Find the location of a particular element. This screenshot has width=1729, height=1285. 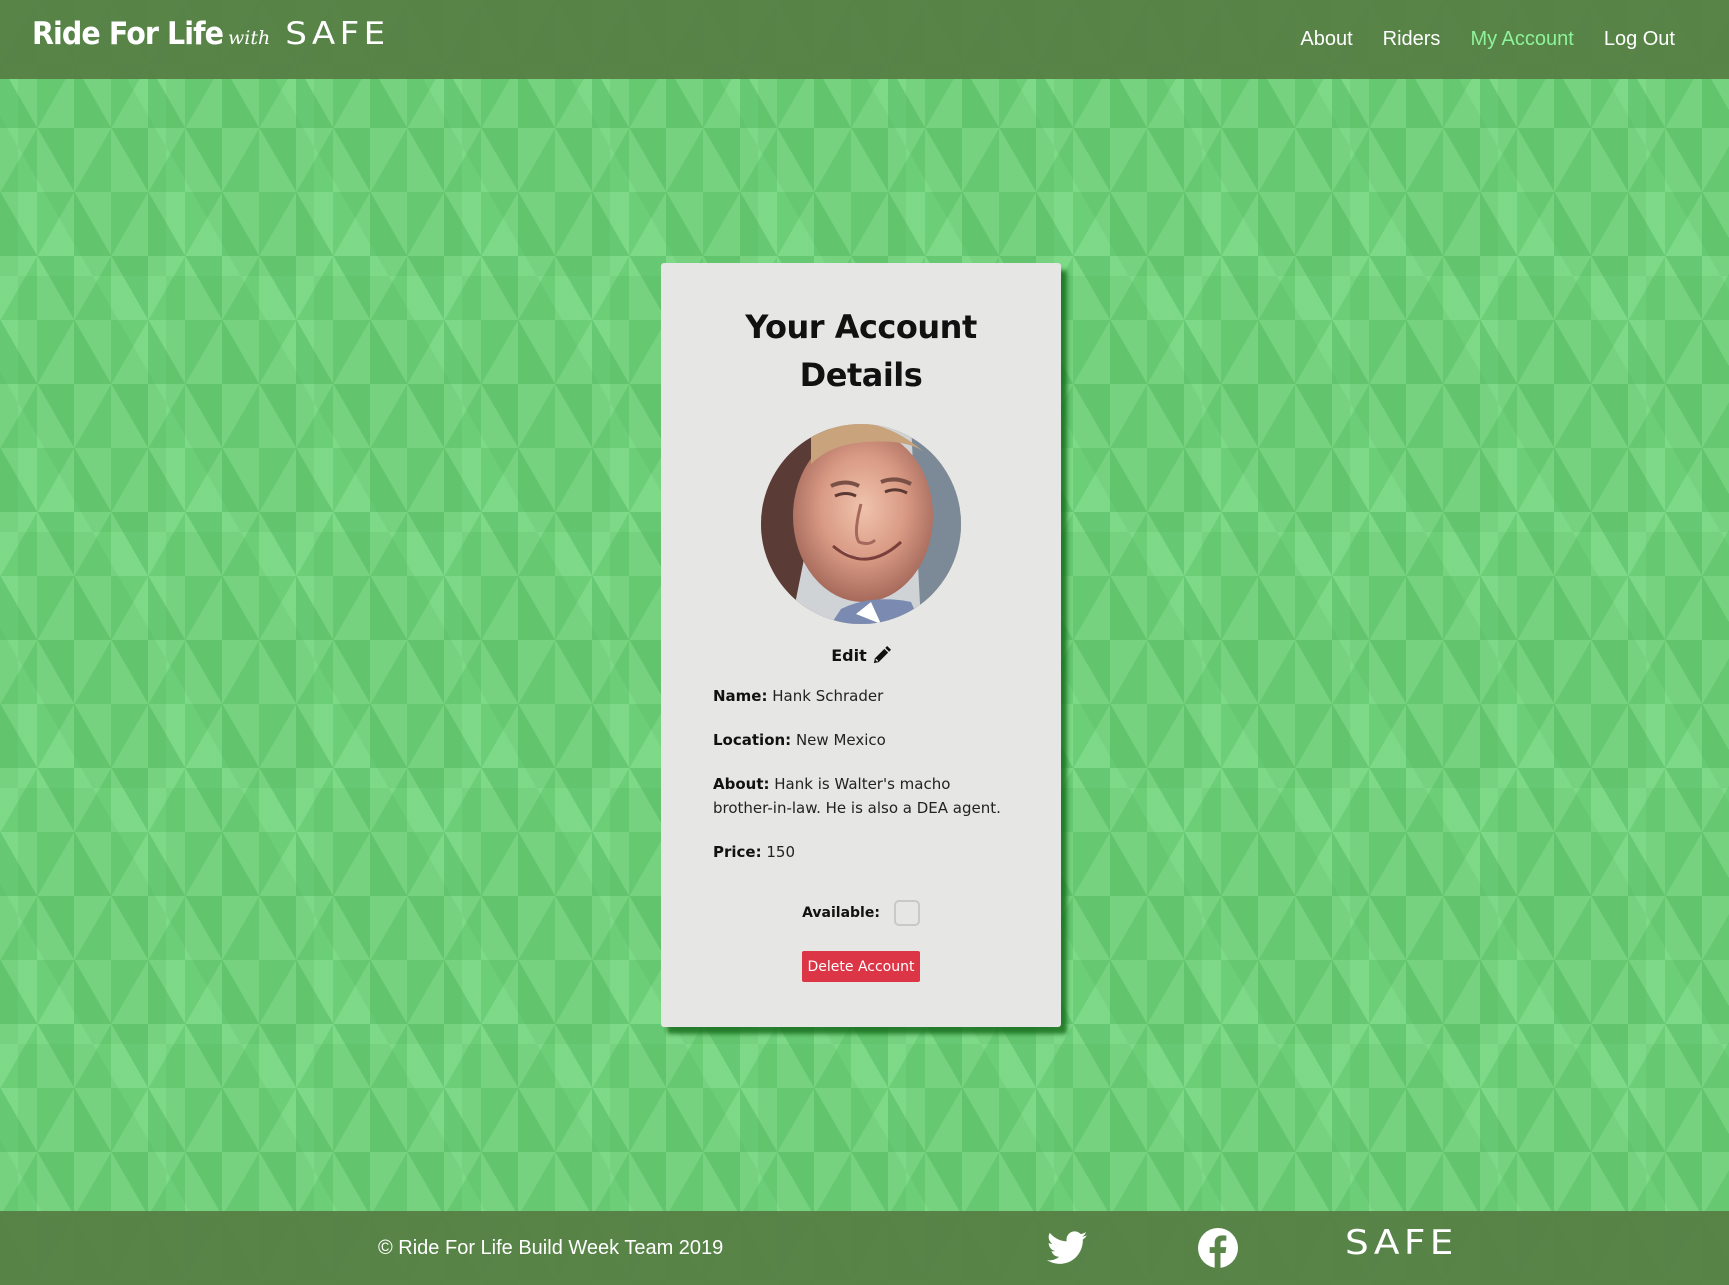

nav-riders: Riders is located at coordinates (1412, 39).